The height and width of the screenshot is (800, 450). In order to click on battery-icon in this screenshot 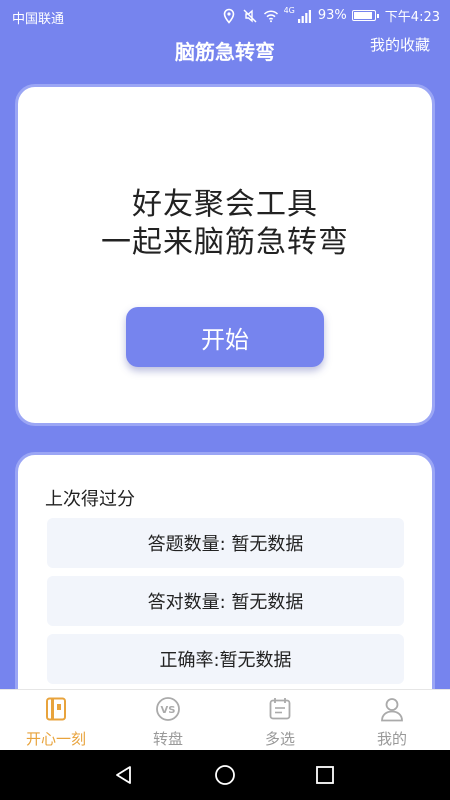, I will do `click(365, 15)`.